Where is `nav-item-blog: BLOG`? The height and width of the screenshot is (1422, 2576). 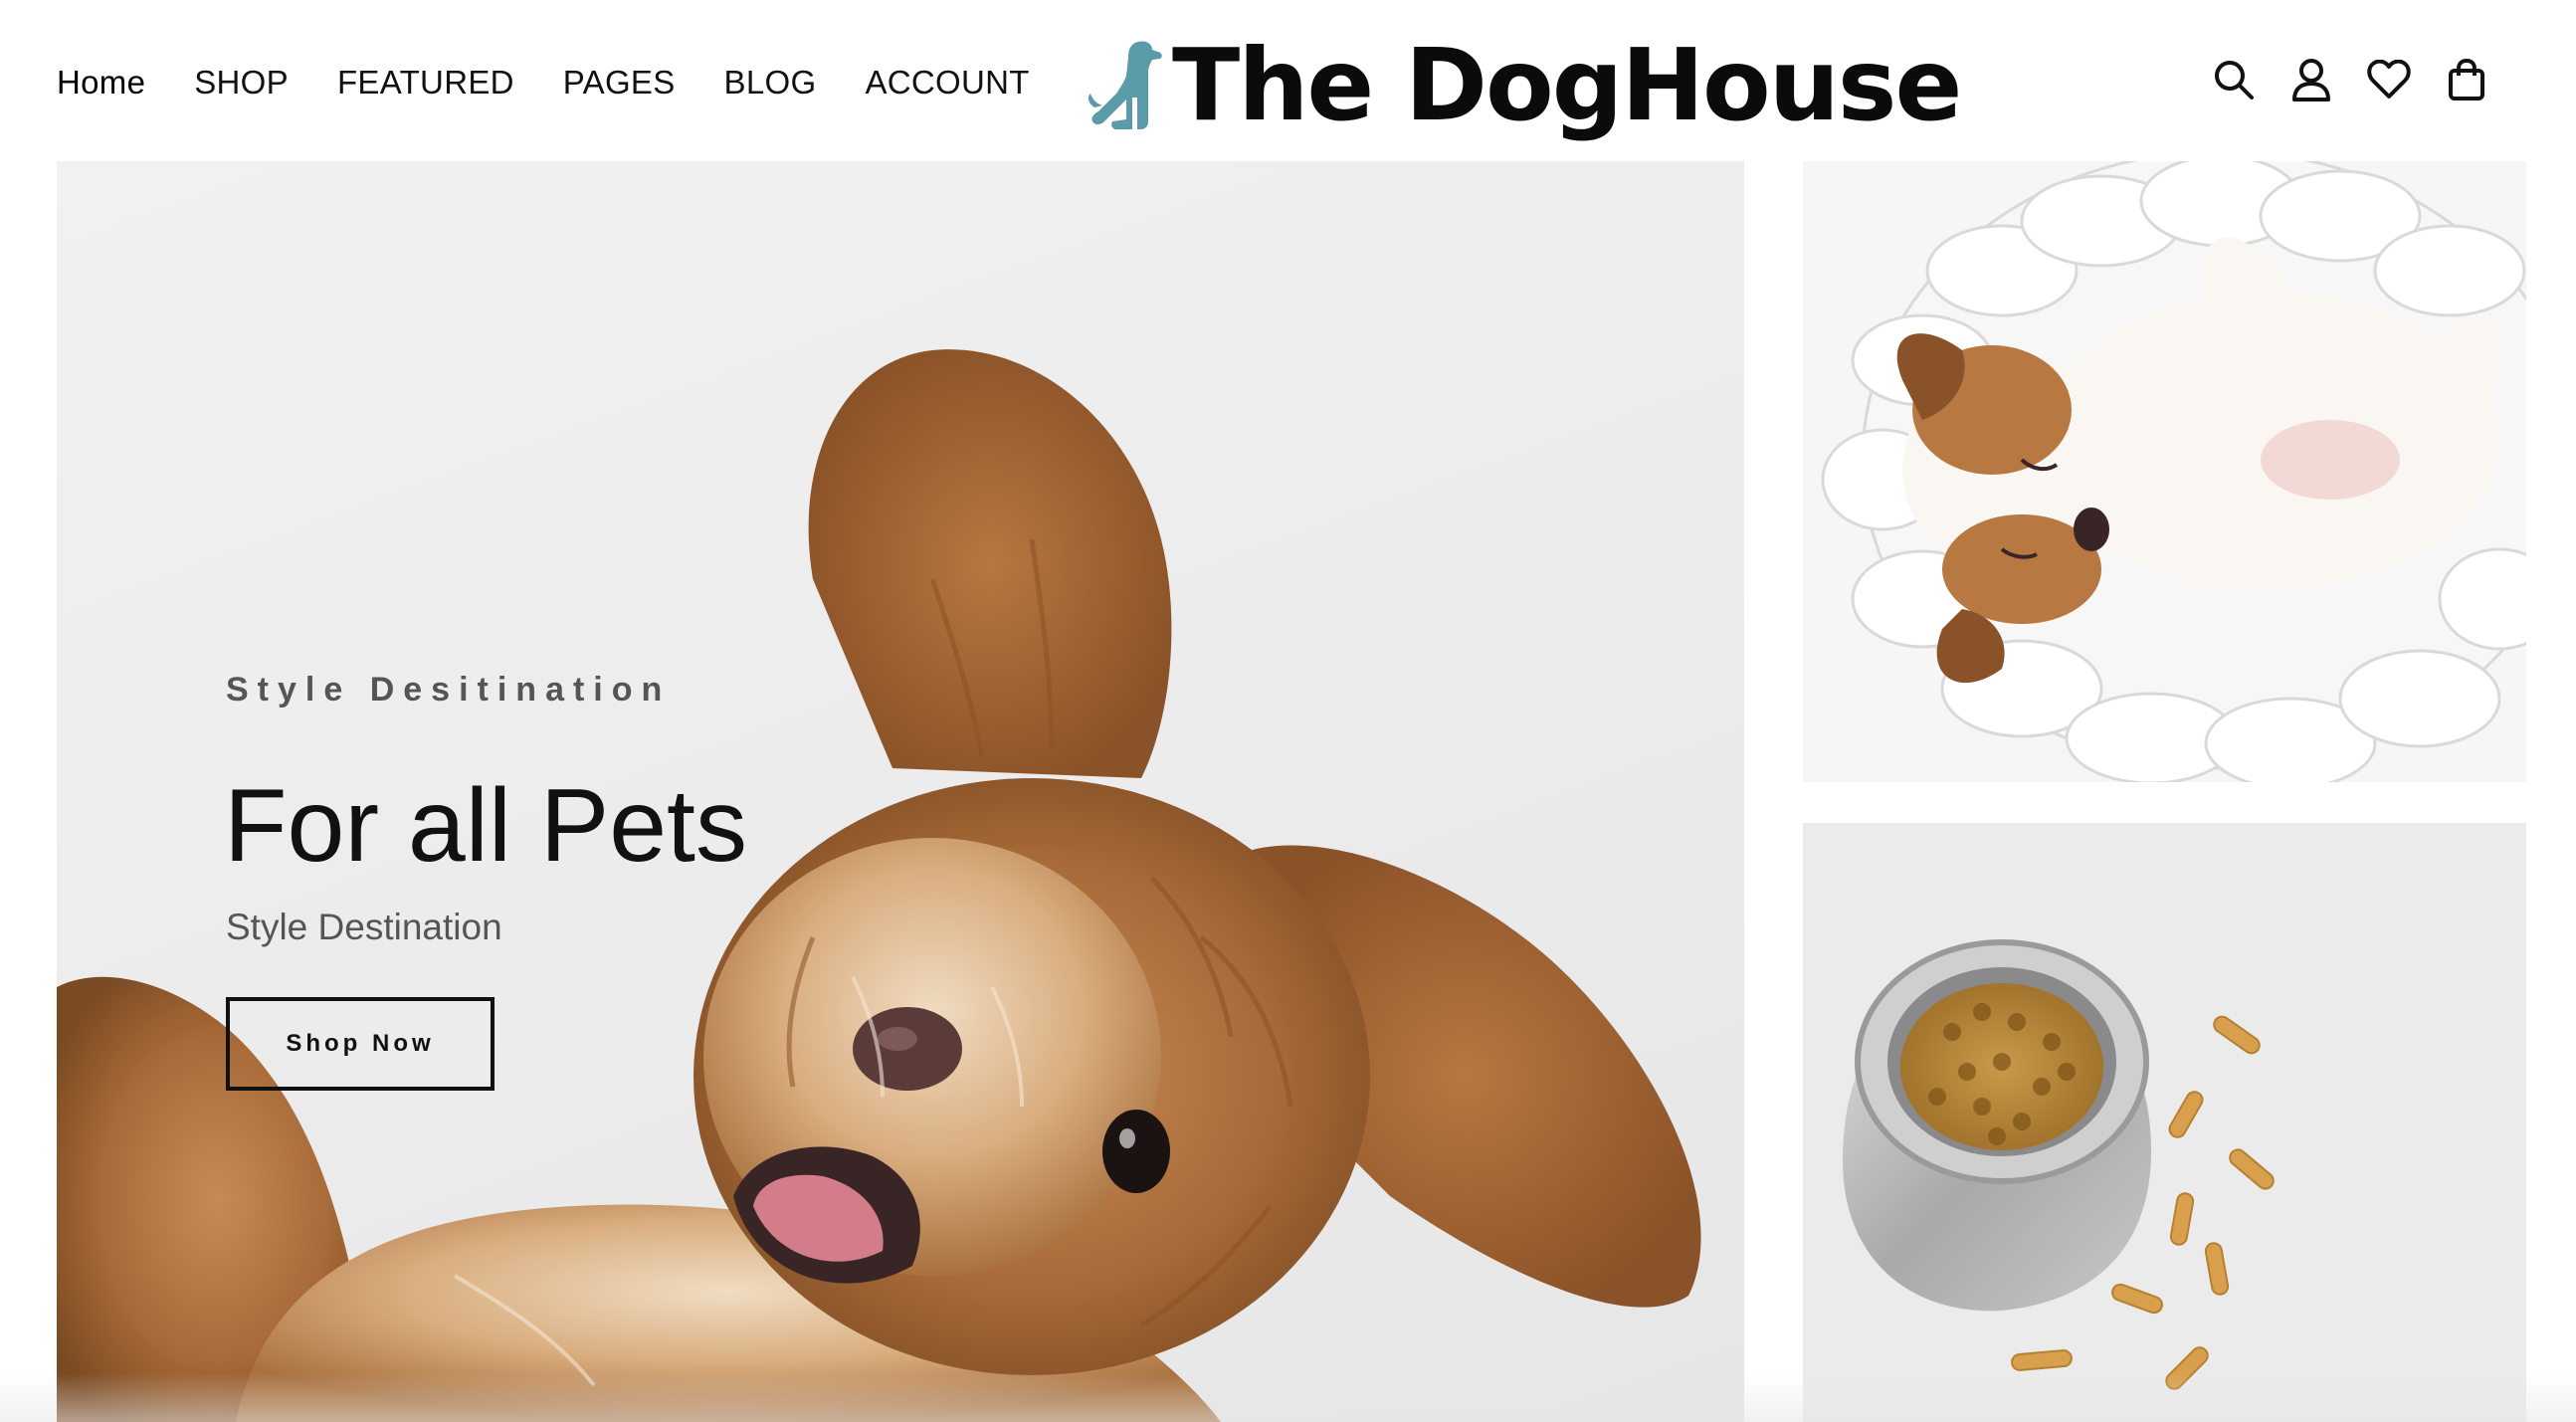
nav-item-blog: BLOG is located at coordinates (770, 82).